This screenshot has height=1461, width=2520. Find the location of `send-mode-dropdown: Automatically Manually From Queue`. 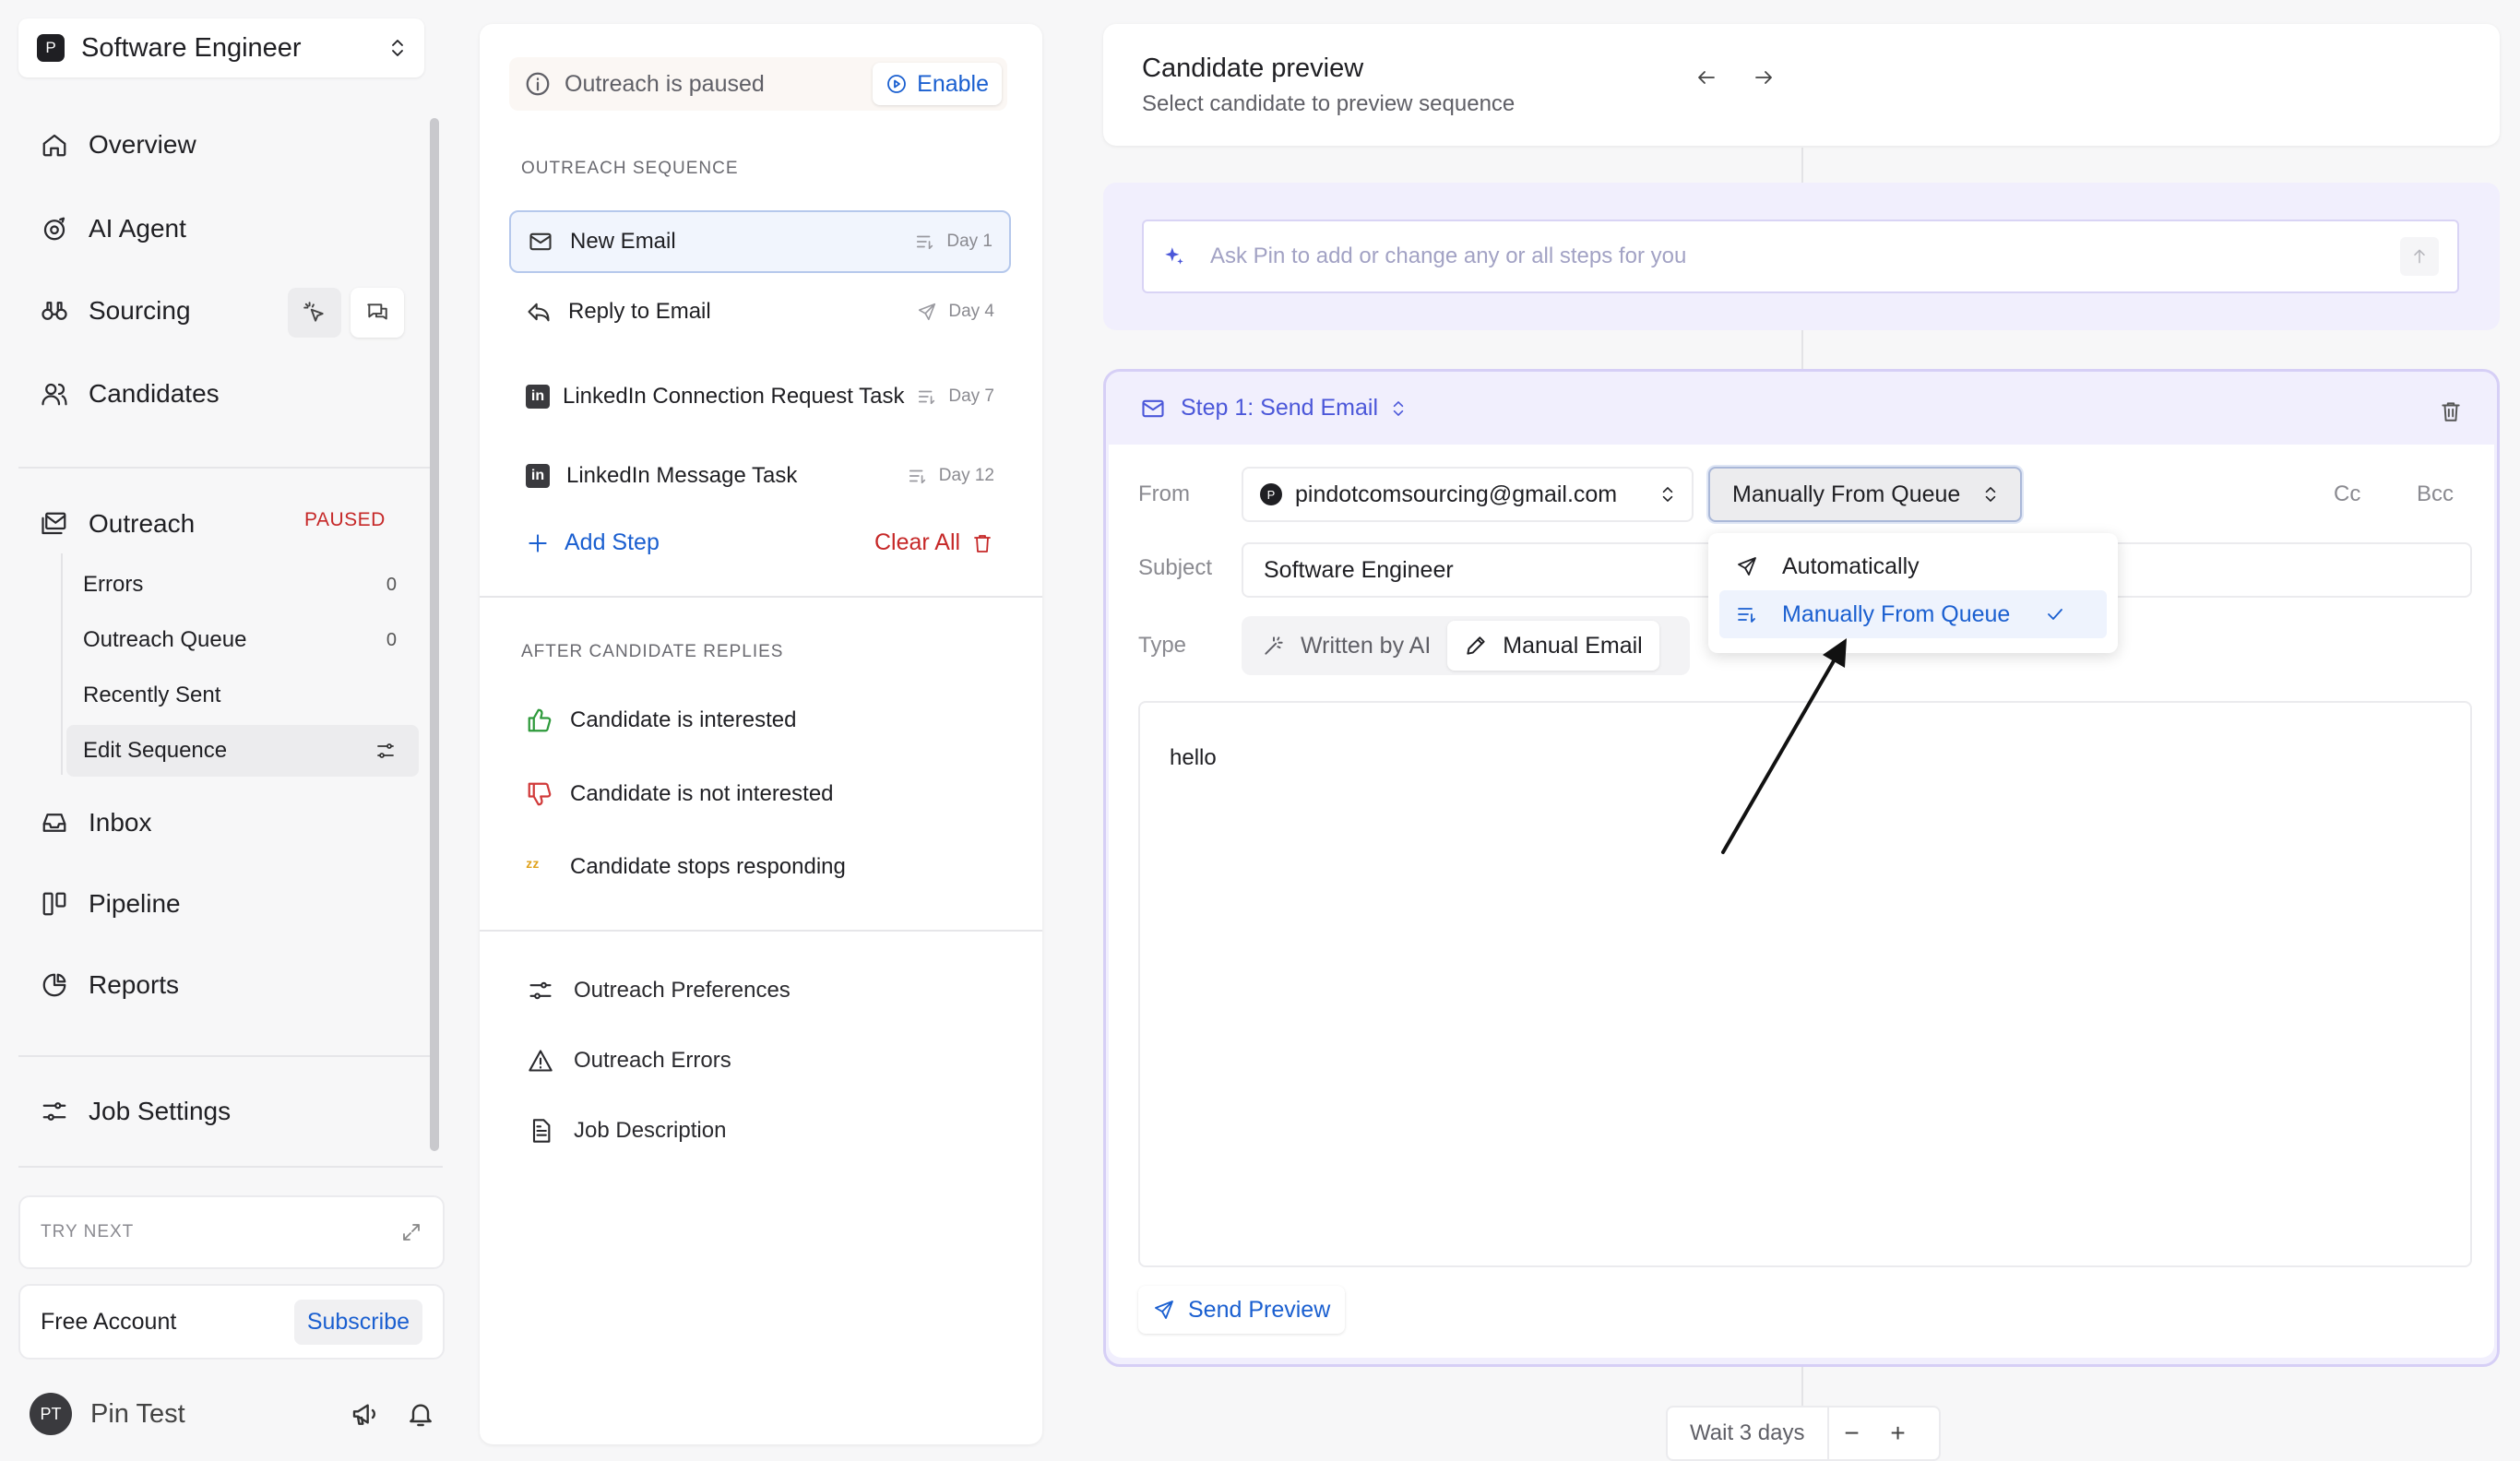

send-mode-dropdown: Automatically Manually From Queue is located at coordinates (1913, 593).